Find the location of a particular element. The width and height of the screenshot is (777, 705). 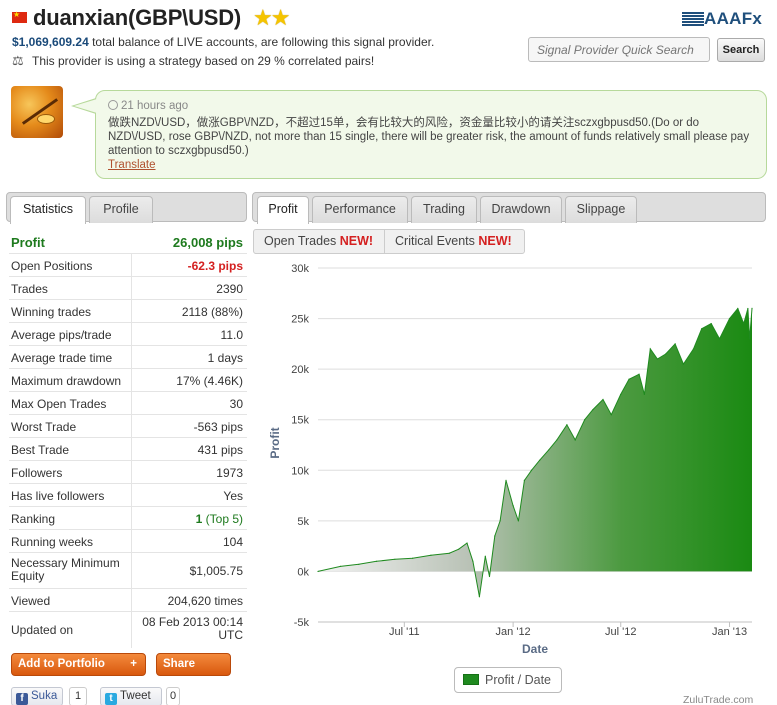

y-tick-label: 10k is located at coordinates (300, 471).